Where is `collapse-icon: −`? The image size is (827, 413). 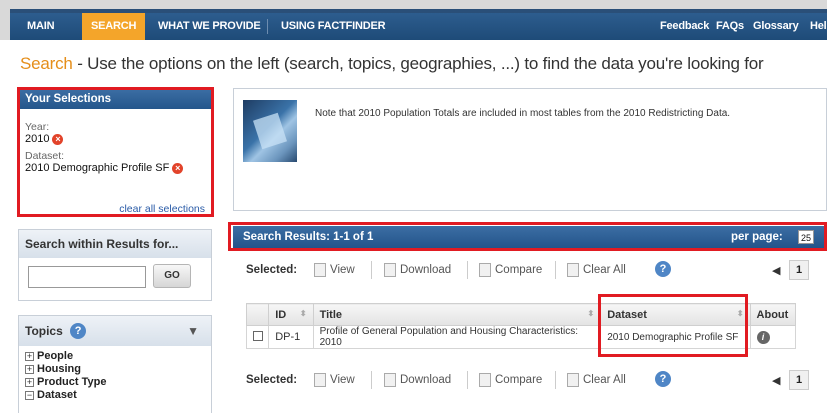
collapse-icon: − is located at coordinates (29, 395).